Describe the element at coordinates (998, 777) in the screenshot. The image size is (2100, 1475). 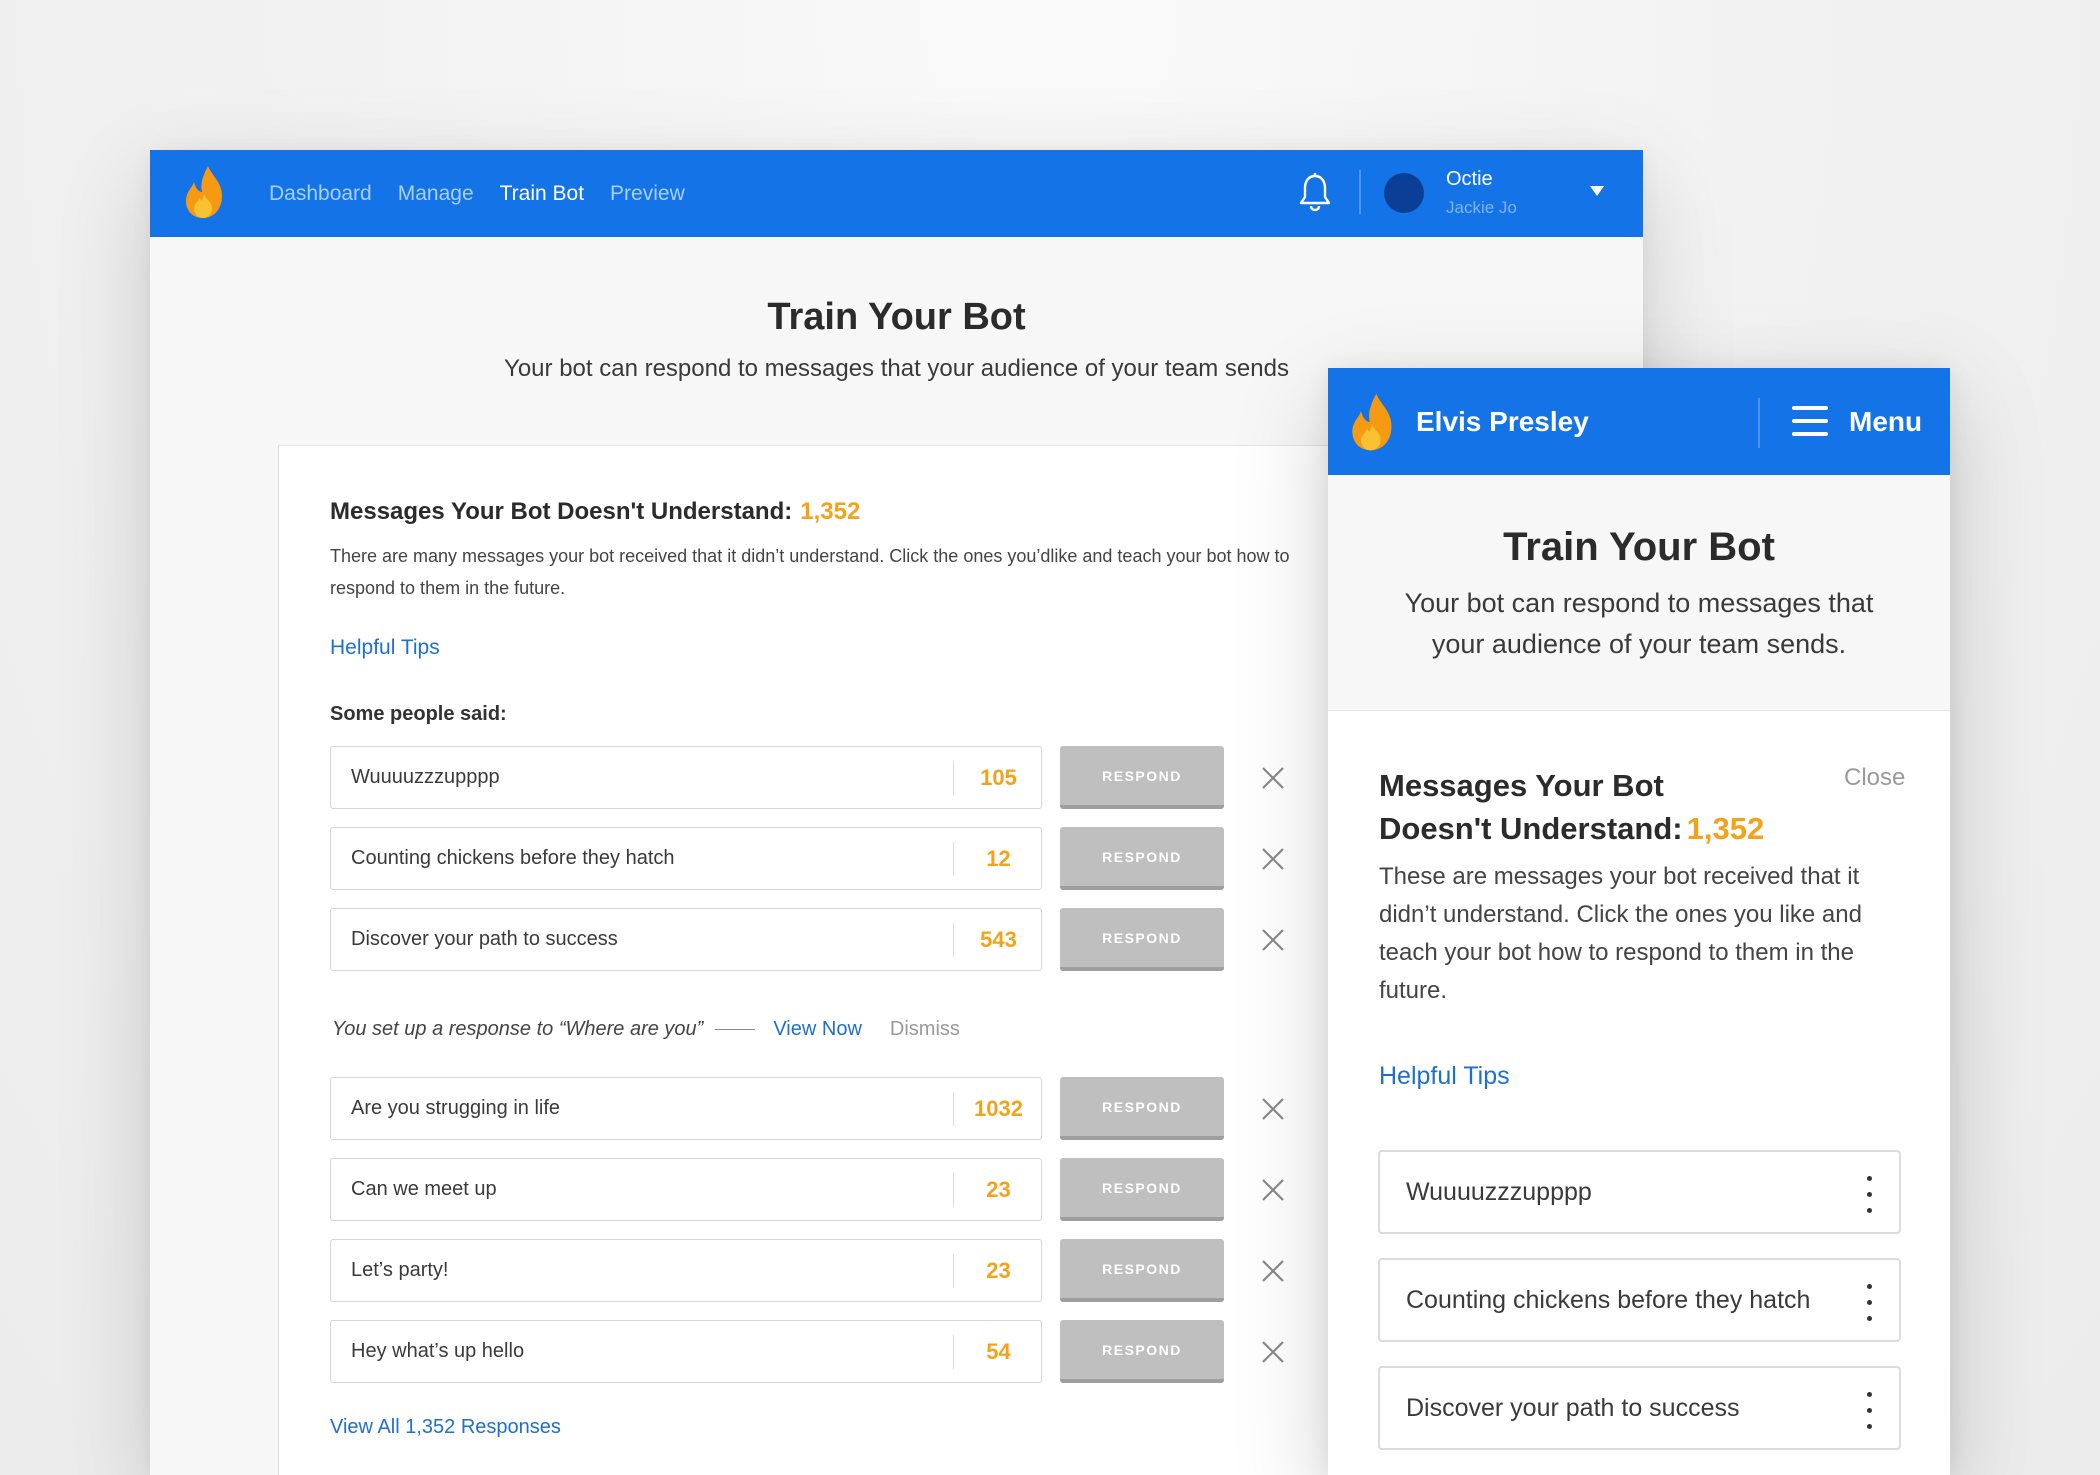
I see `message-count: 105` at that location.